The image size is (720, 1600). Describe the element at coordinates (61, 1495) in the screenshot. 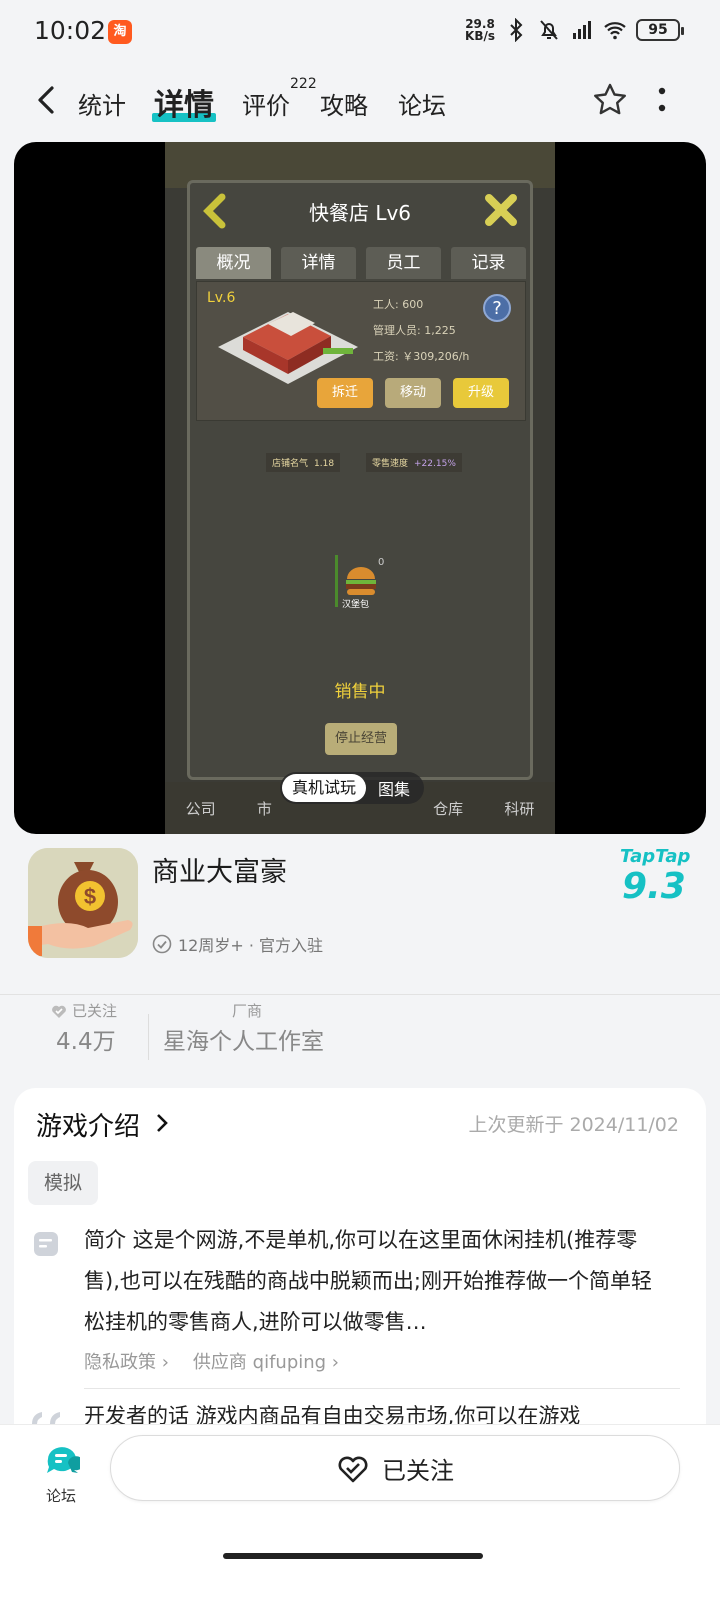

I see `forum-label: 论坛` at that location.